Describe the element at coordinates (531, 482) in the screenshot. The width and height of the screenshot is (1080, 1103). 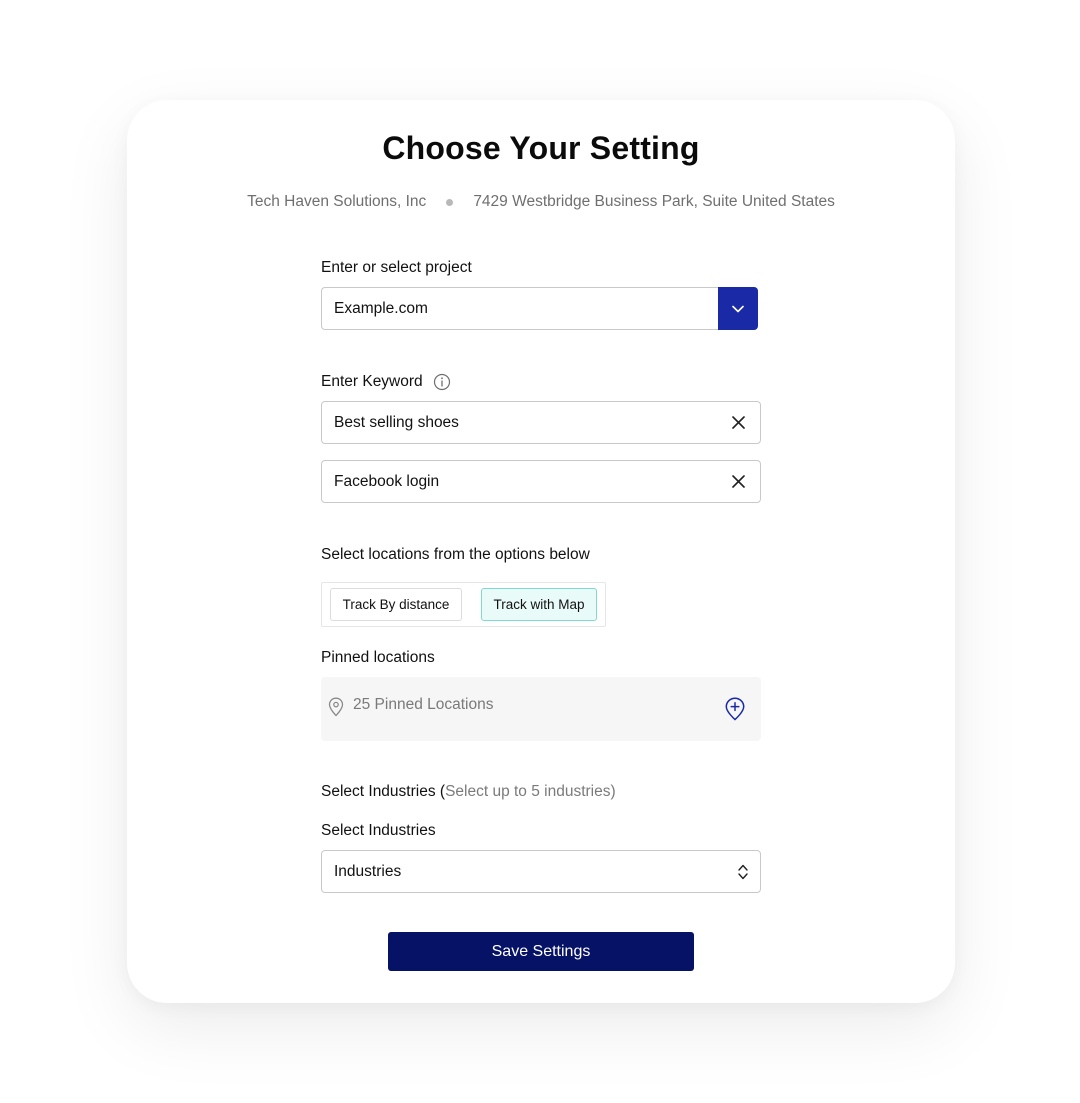
I see `keyword-value: Facebook login` at that location.